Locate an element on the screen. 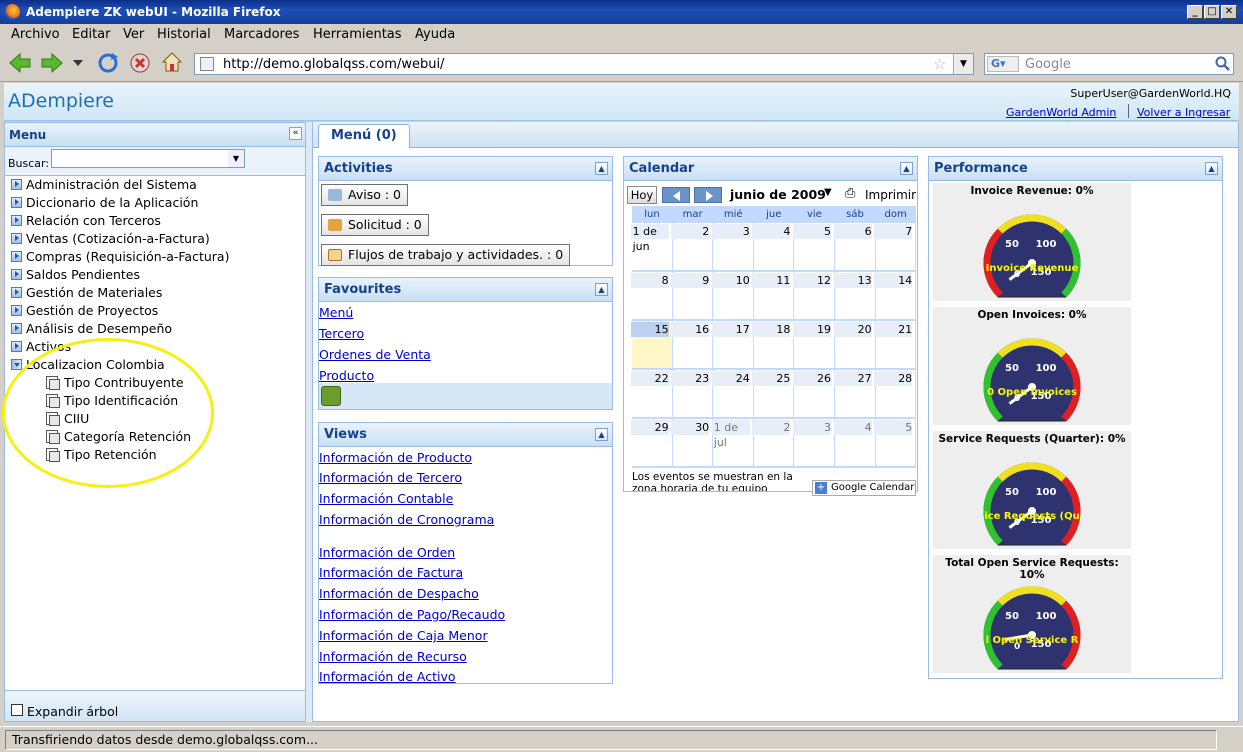  calendar-day-cell: 18 is located at coordinates (773, 345).